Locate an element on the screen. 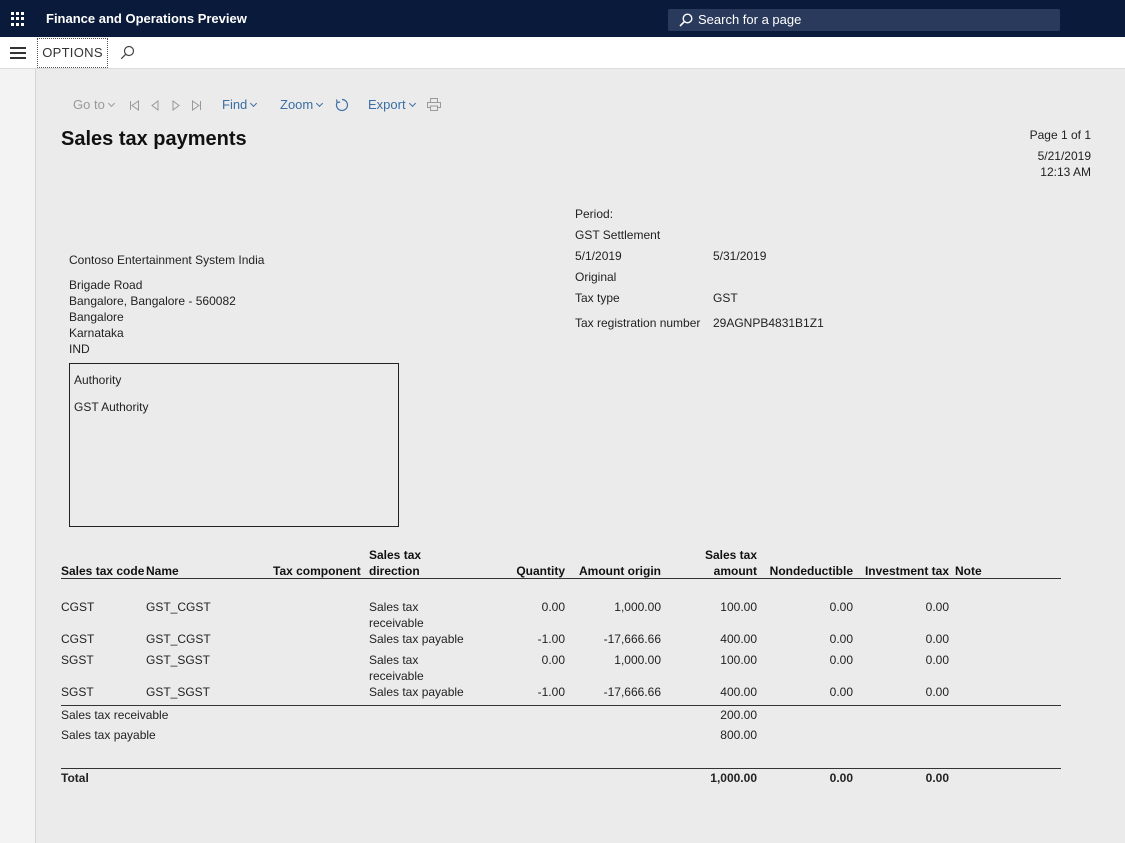  row-4-amount: 400.00 is located at coordinates (738, 692).